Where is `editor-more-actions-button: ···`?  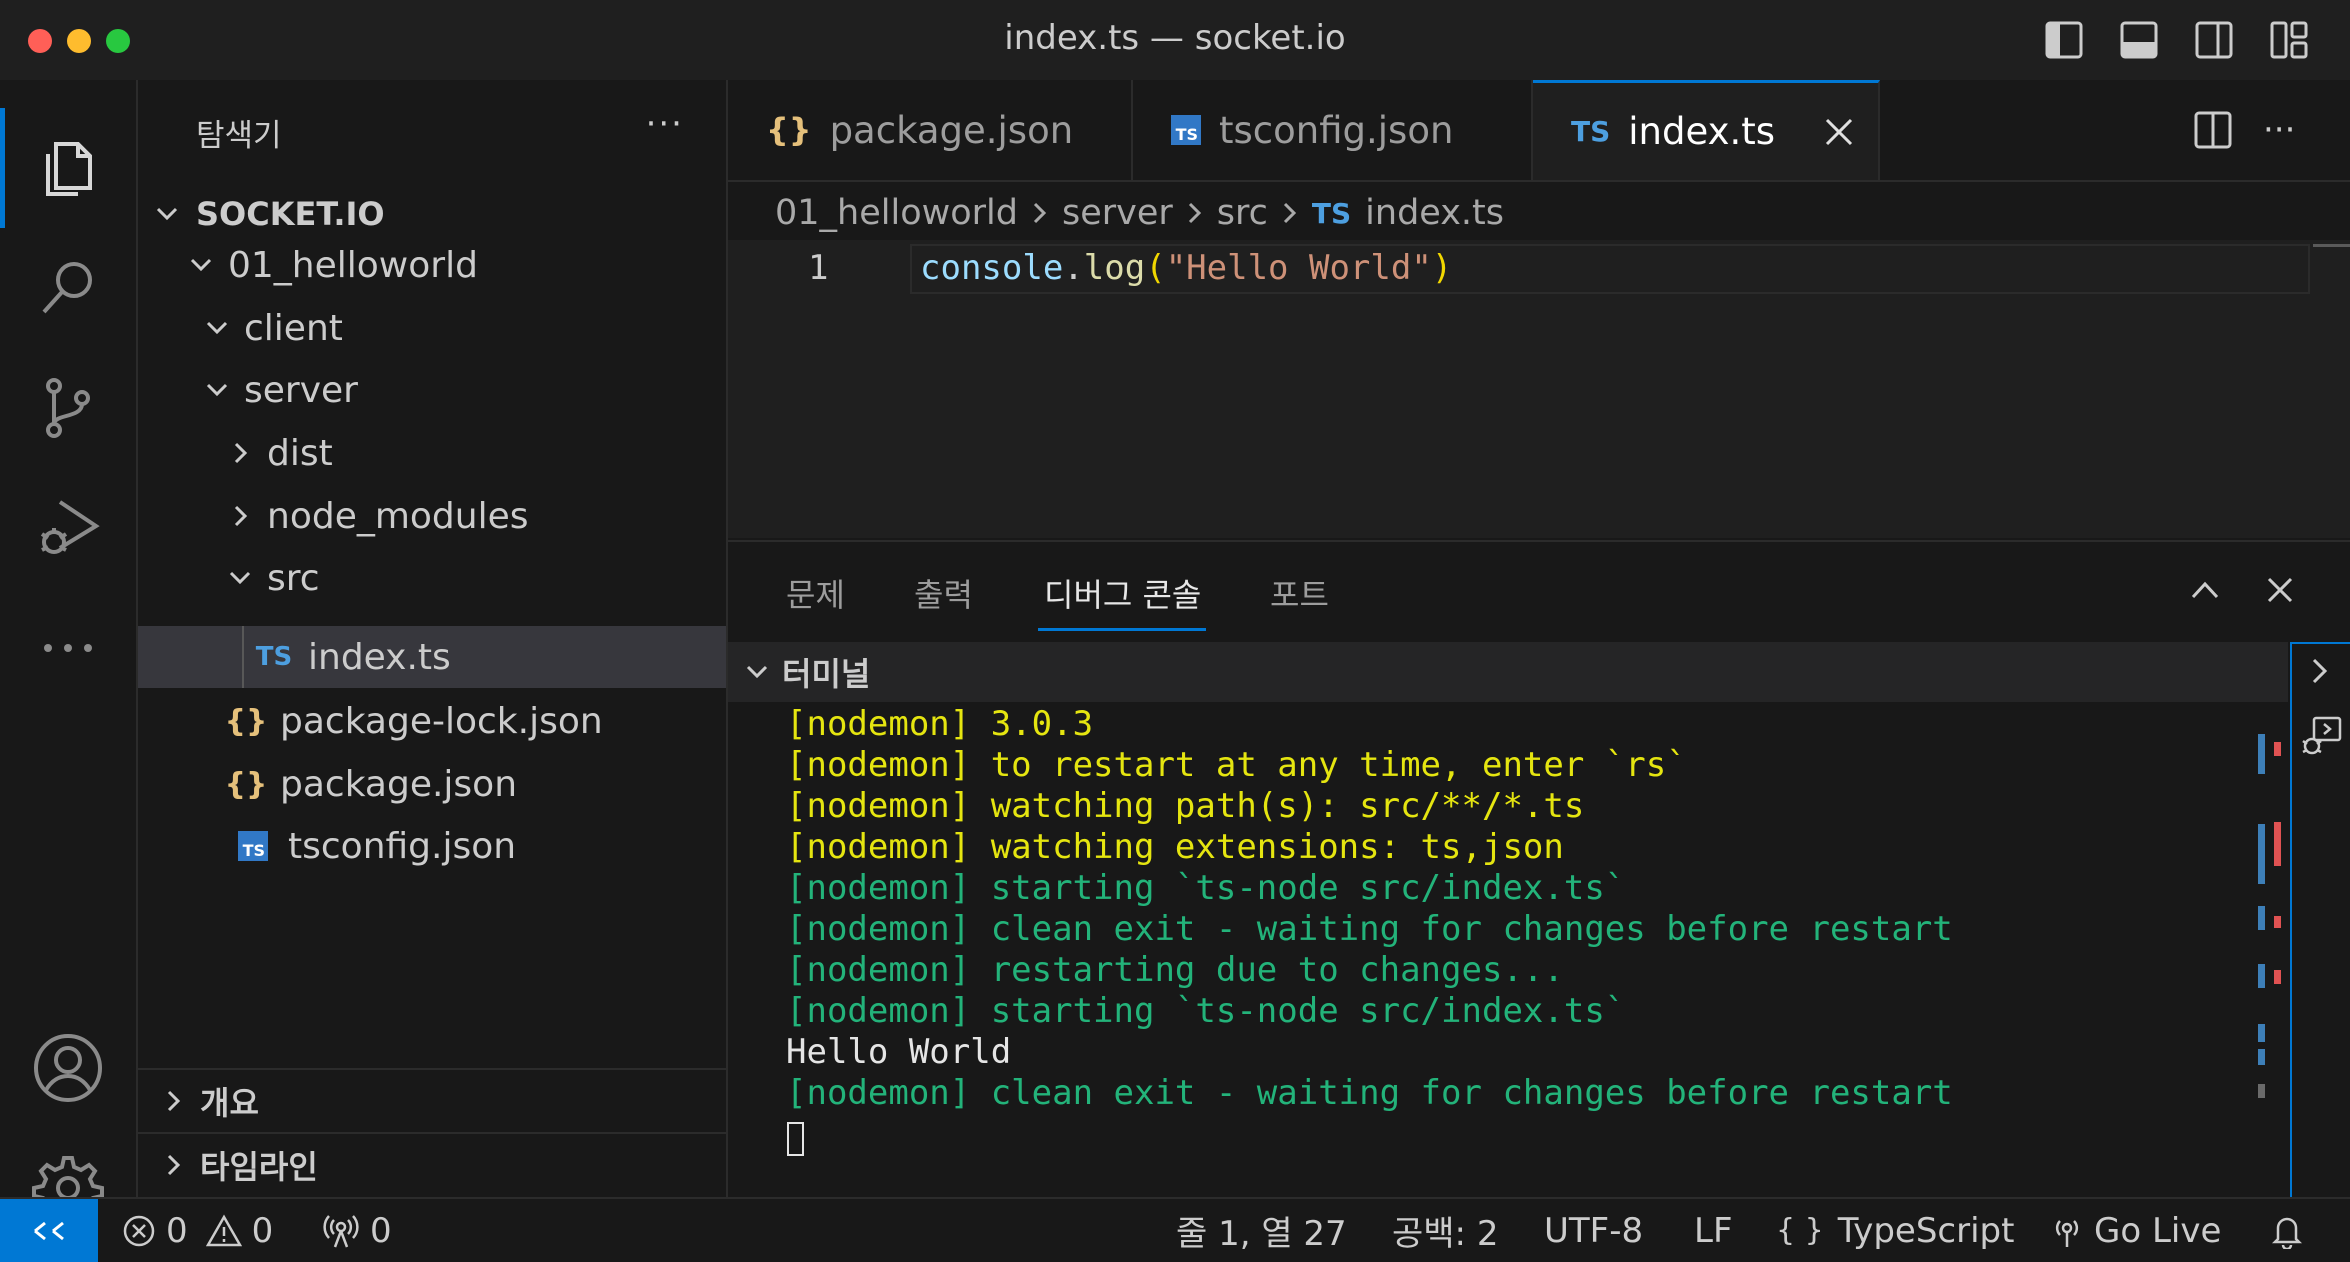 editor-more-actions-button: ··· is located at coordinates (2279, 130).